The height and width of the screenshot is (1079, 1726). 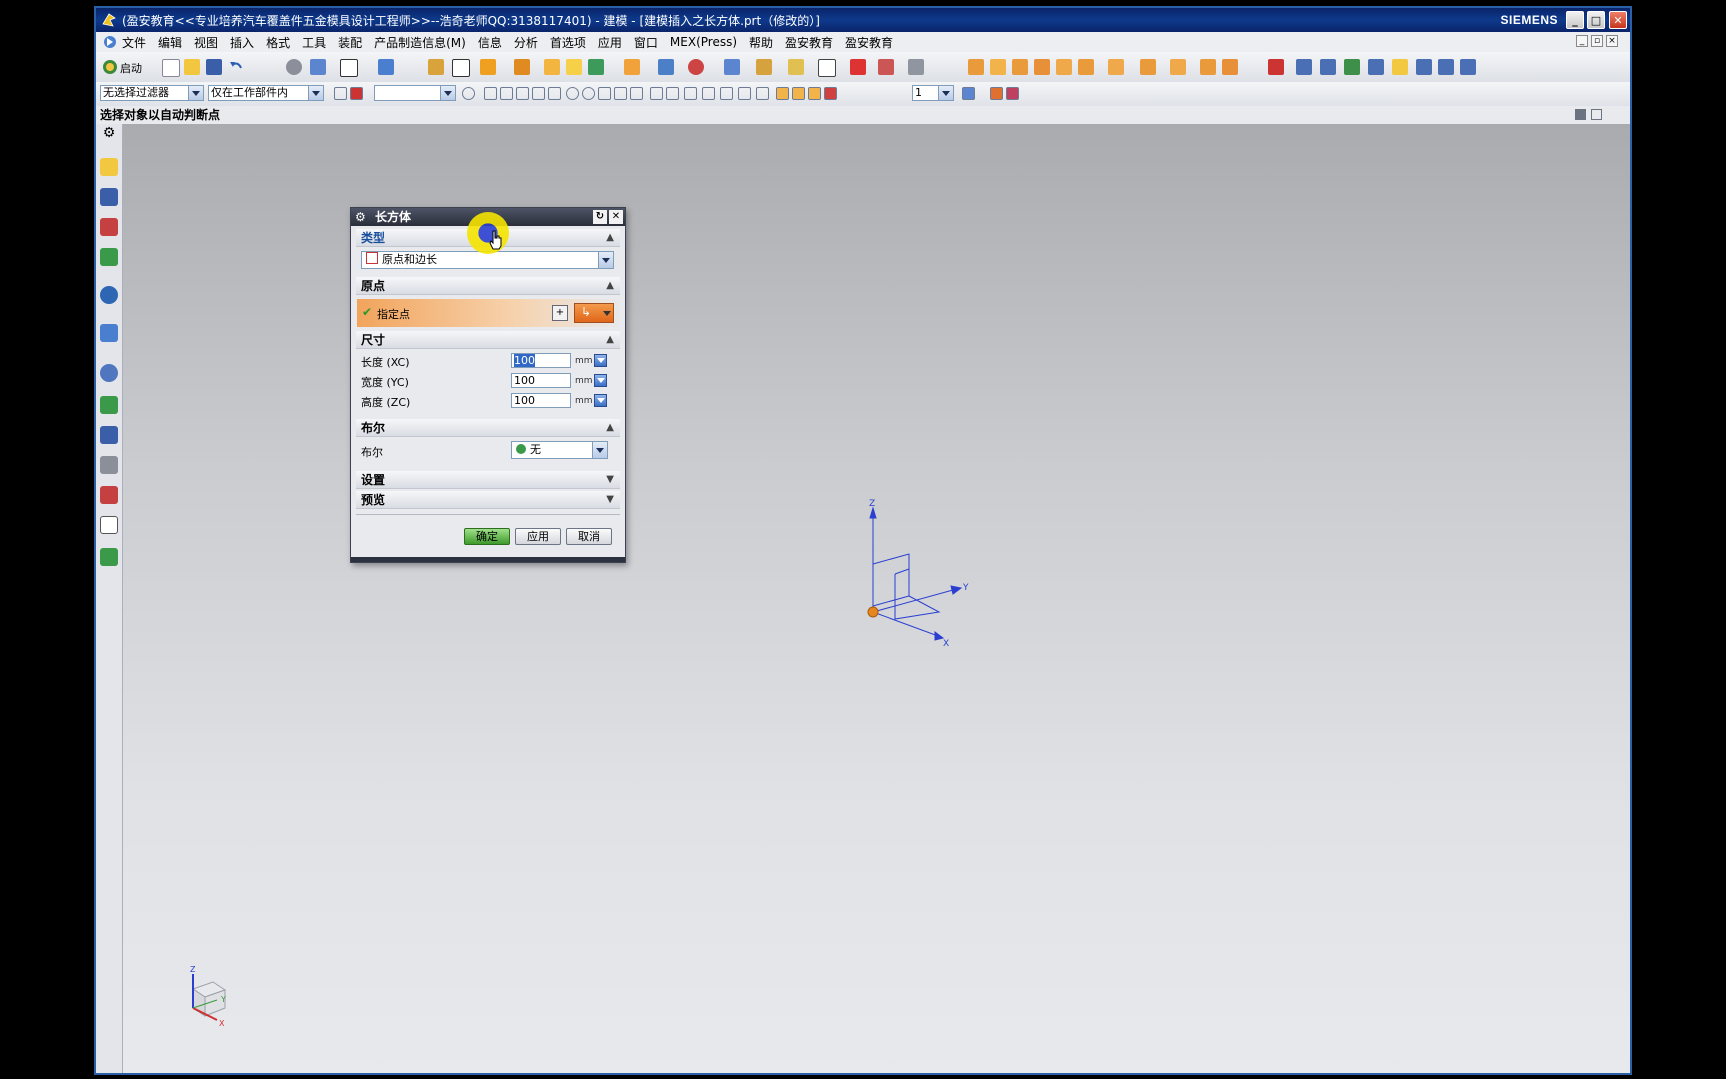 What do you see at coordinates (596, 67) in the screenshot?
I see `pad-icon` at bounding box center [596, 67].